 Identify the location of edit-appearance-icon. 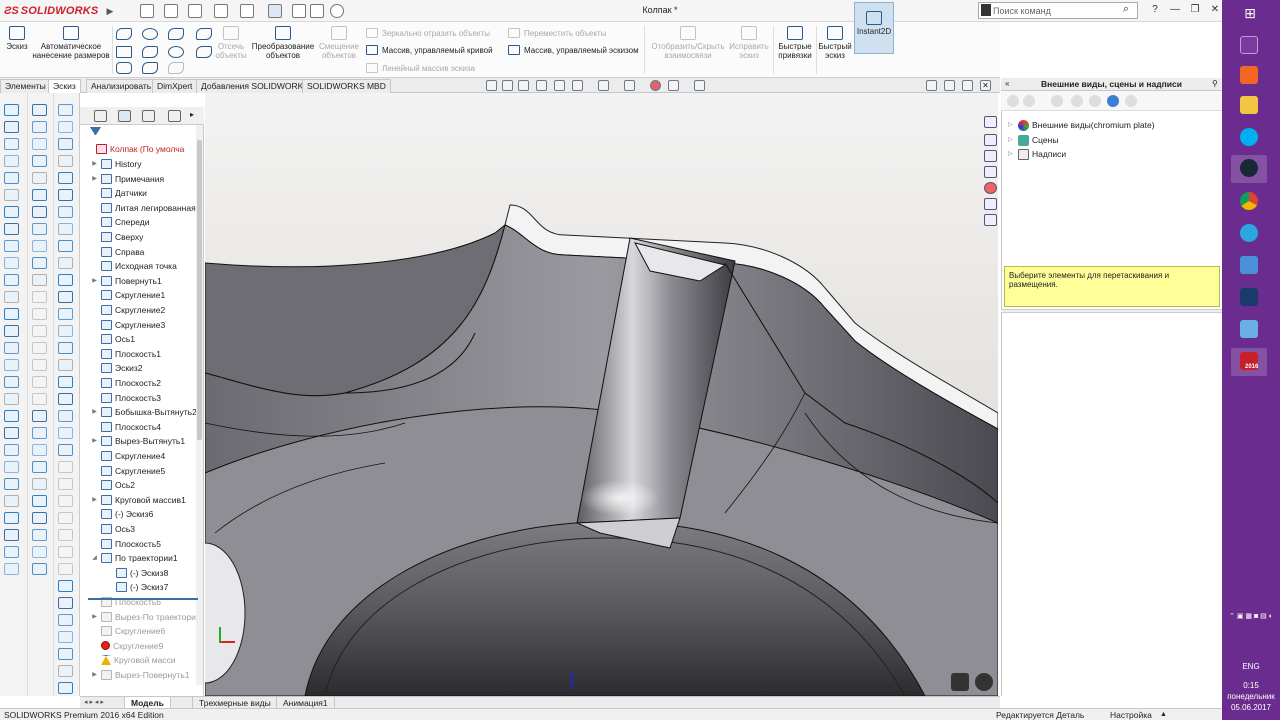
(655, 85).